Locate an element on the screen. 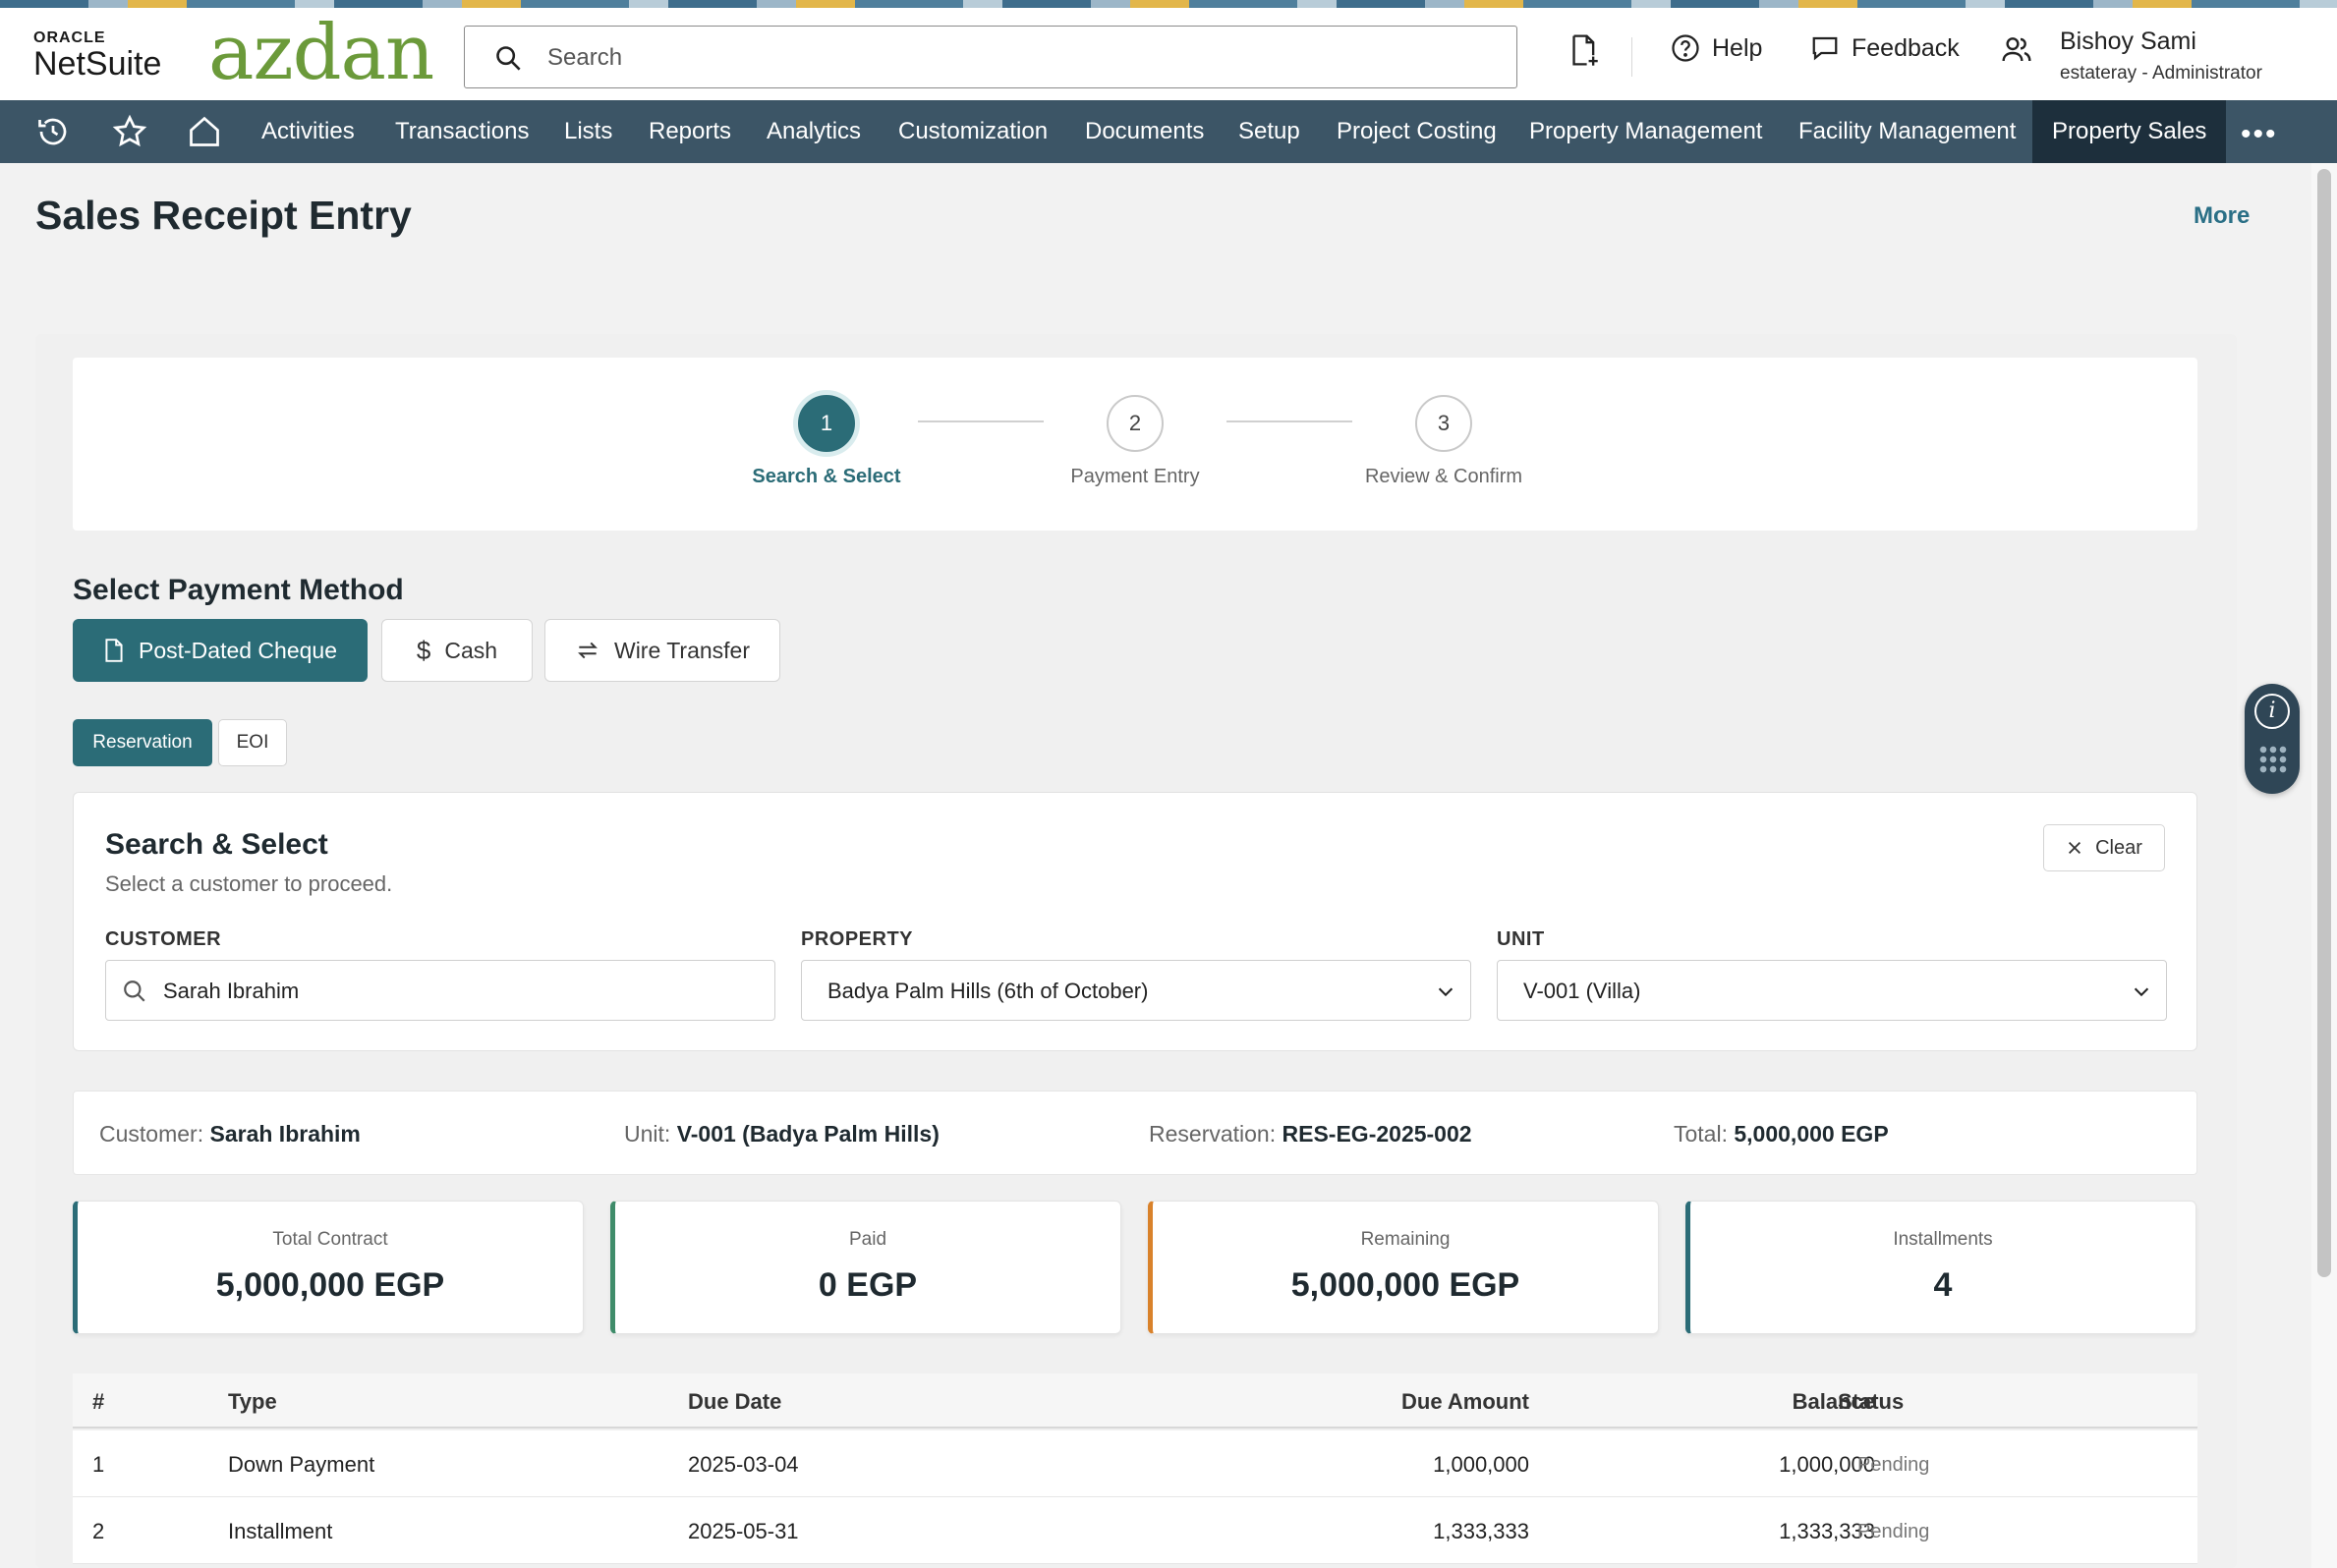  property-select: Badya Palm Hills (6th of October) is located at coordinates (1136, 990).